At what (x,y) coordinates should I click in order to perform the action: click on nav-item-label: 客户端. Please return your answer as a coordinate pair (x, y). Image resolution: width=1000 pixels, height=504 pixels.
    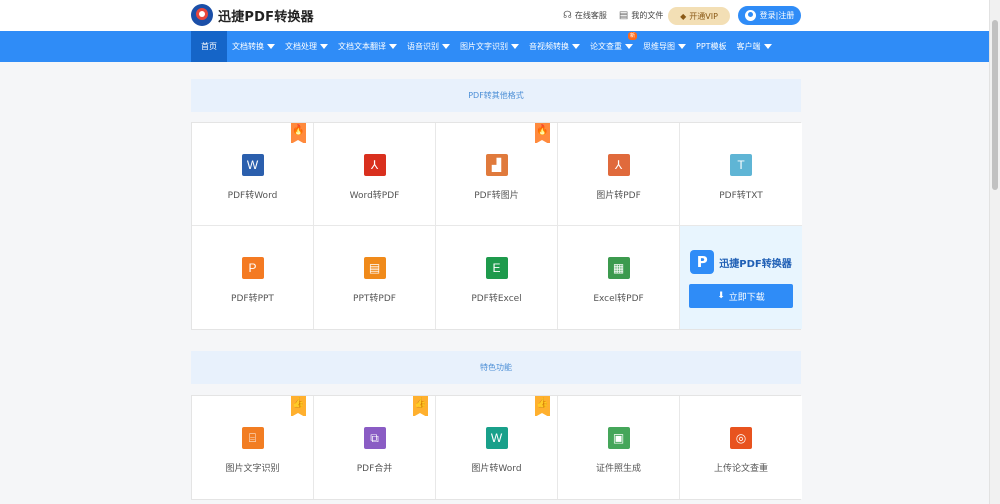
    Looking at the image, I should click on (748, 46).